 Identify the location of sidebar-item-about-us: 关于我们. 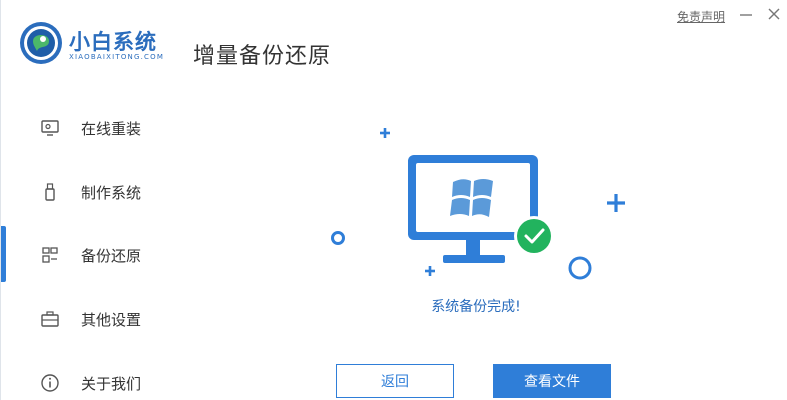
(91, 381).